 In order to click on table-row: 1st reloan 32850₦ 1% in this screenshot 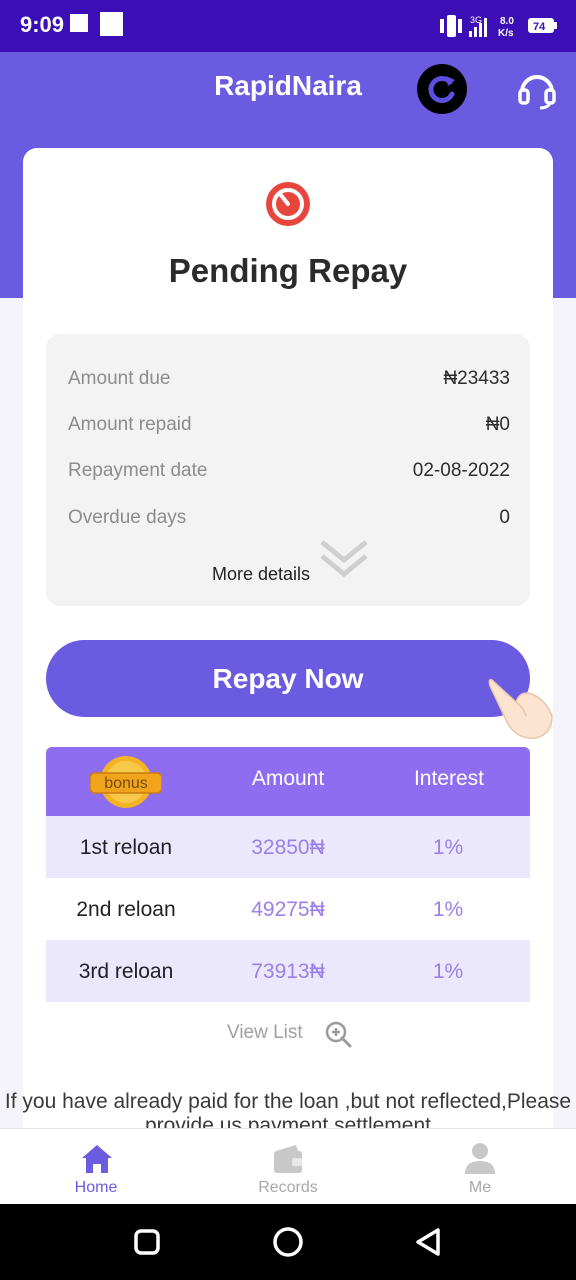, I will do `click(288, 847)`.